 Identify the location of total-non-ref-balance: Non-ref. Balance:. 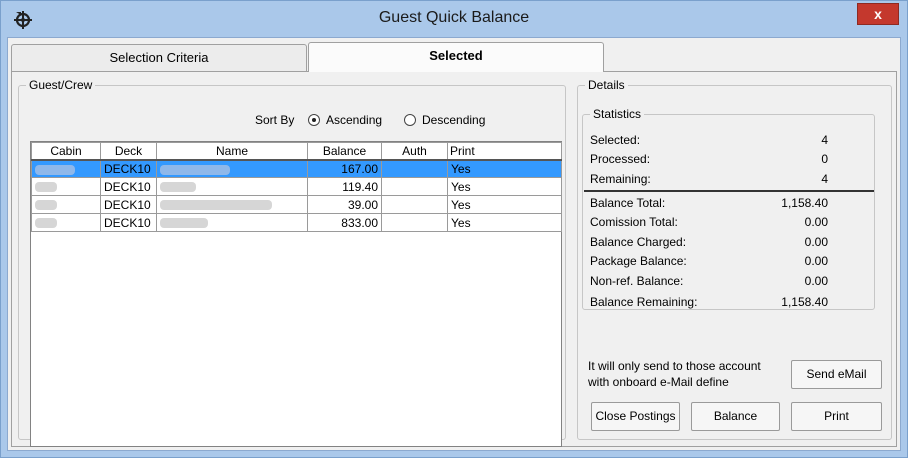
(637, 281).